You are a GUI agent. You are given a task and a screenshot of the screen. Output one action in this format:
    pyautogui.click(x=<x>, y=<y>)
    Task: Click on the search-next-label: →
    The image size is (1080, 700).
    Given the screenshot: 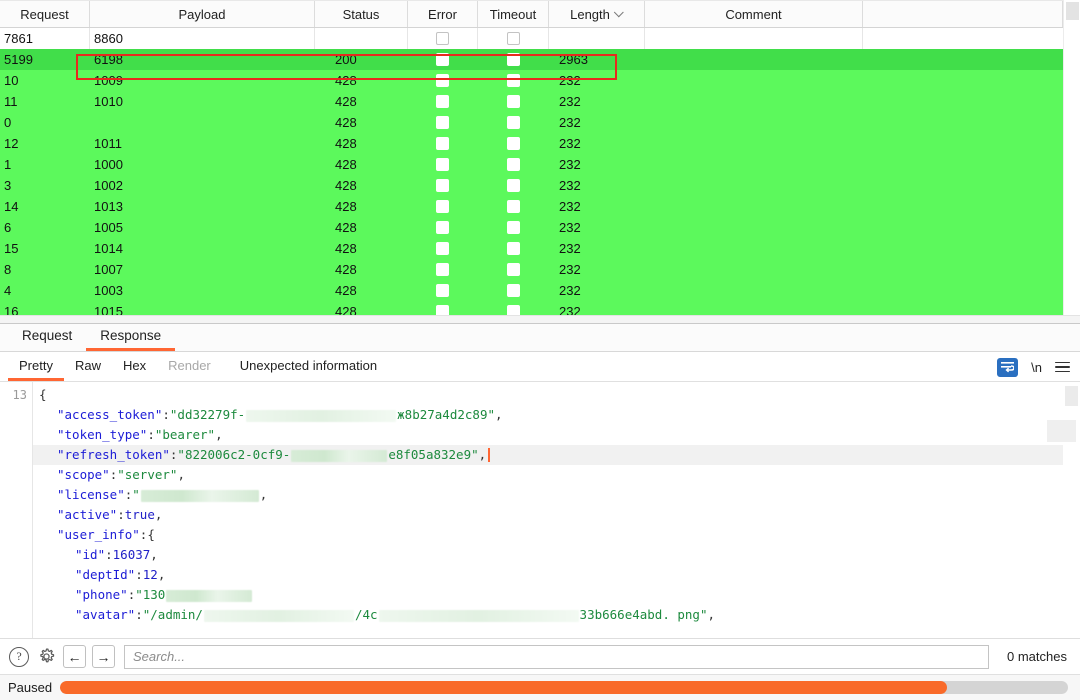 What is the action you would take?
    pyautogui.click(x=103, y=656)
    